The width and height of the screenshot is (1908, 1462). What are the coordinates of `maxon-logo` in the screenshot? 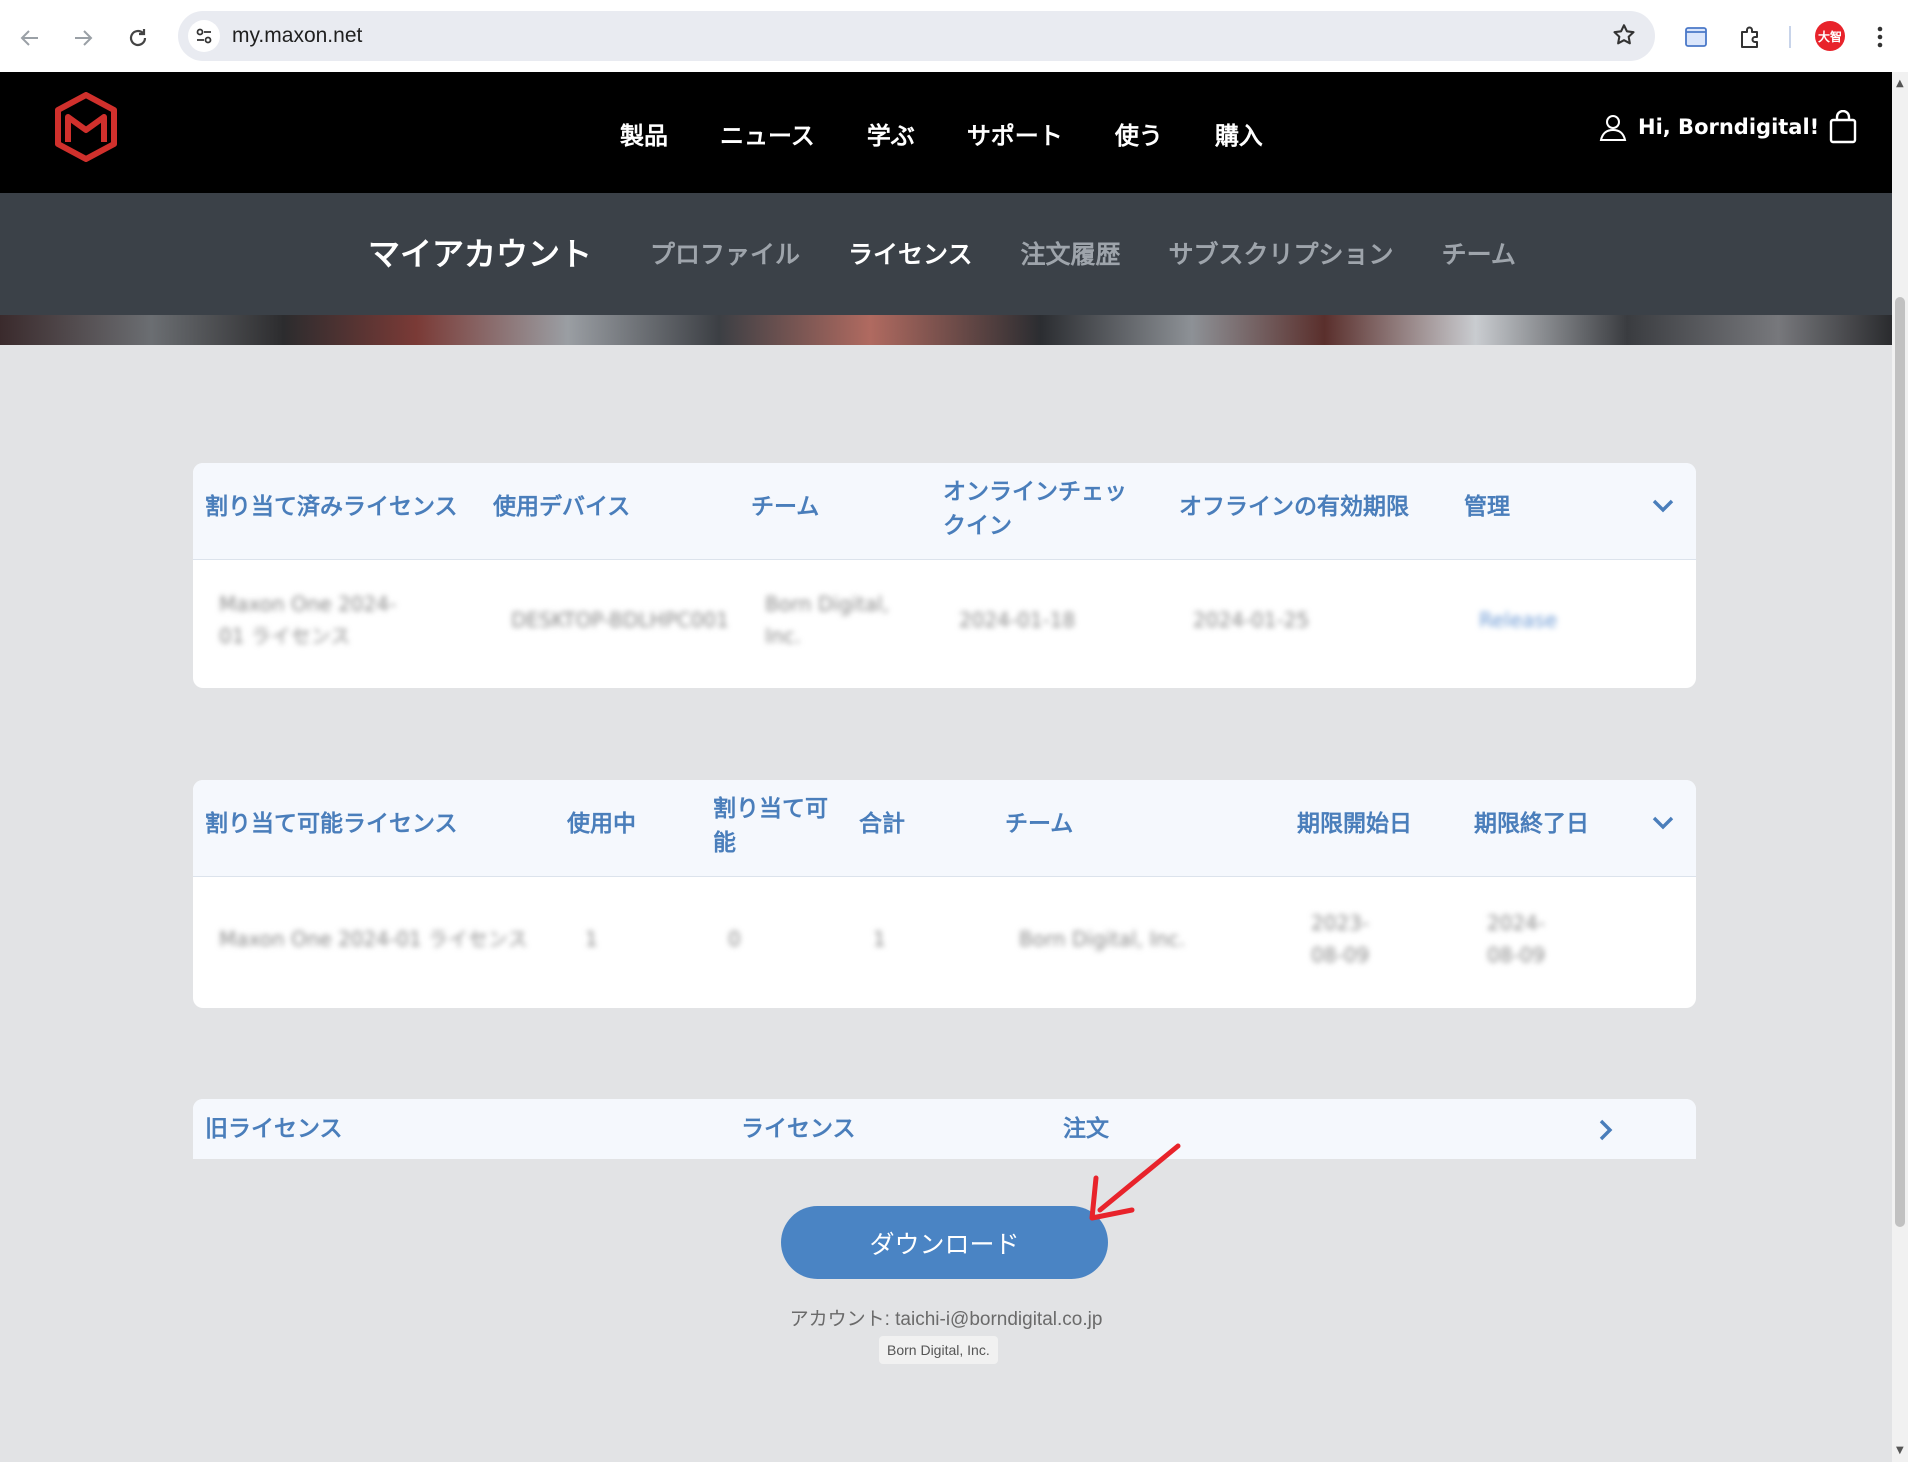 It's located at (86, 129).